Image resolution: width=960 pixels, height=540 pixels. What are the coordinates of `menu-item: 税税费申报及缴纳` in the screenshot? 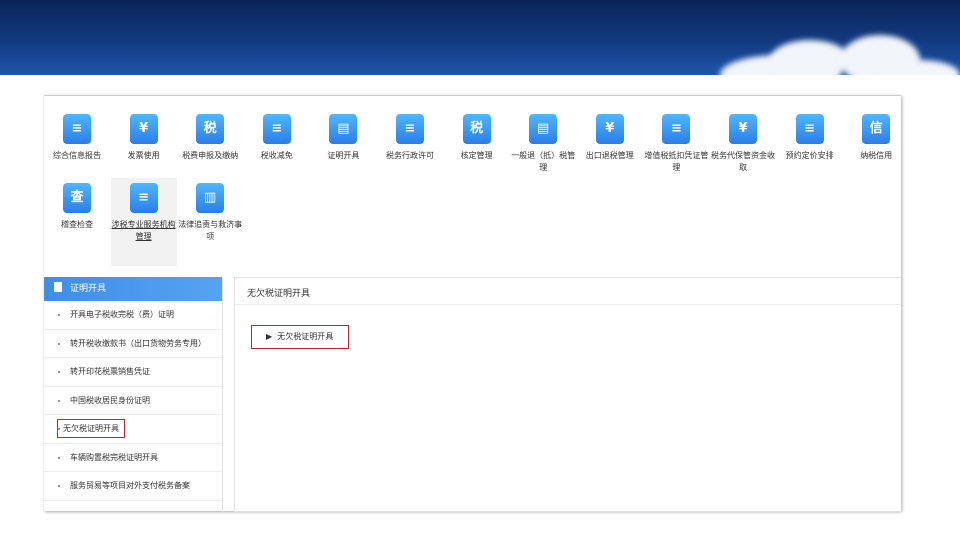 It's located at (210, 146).